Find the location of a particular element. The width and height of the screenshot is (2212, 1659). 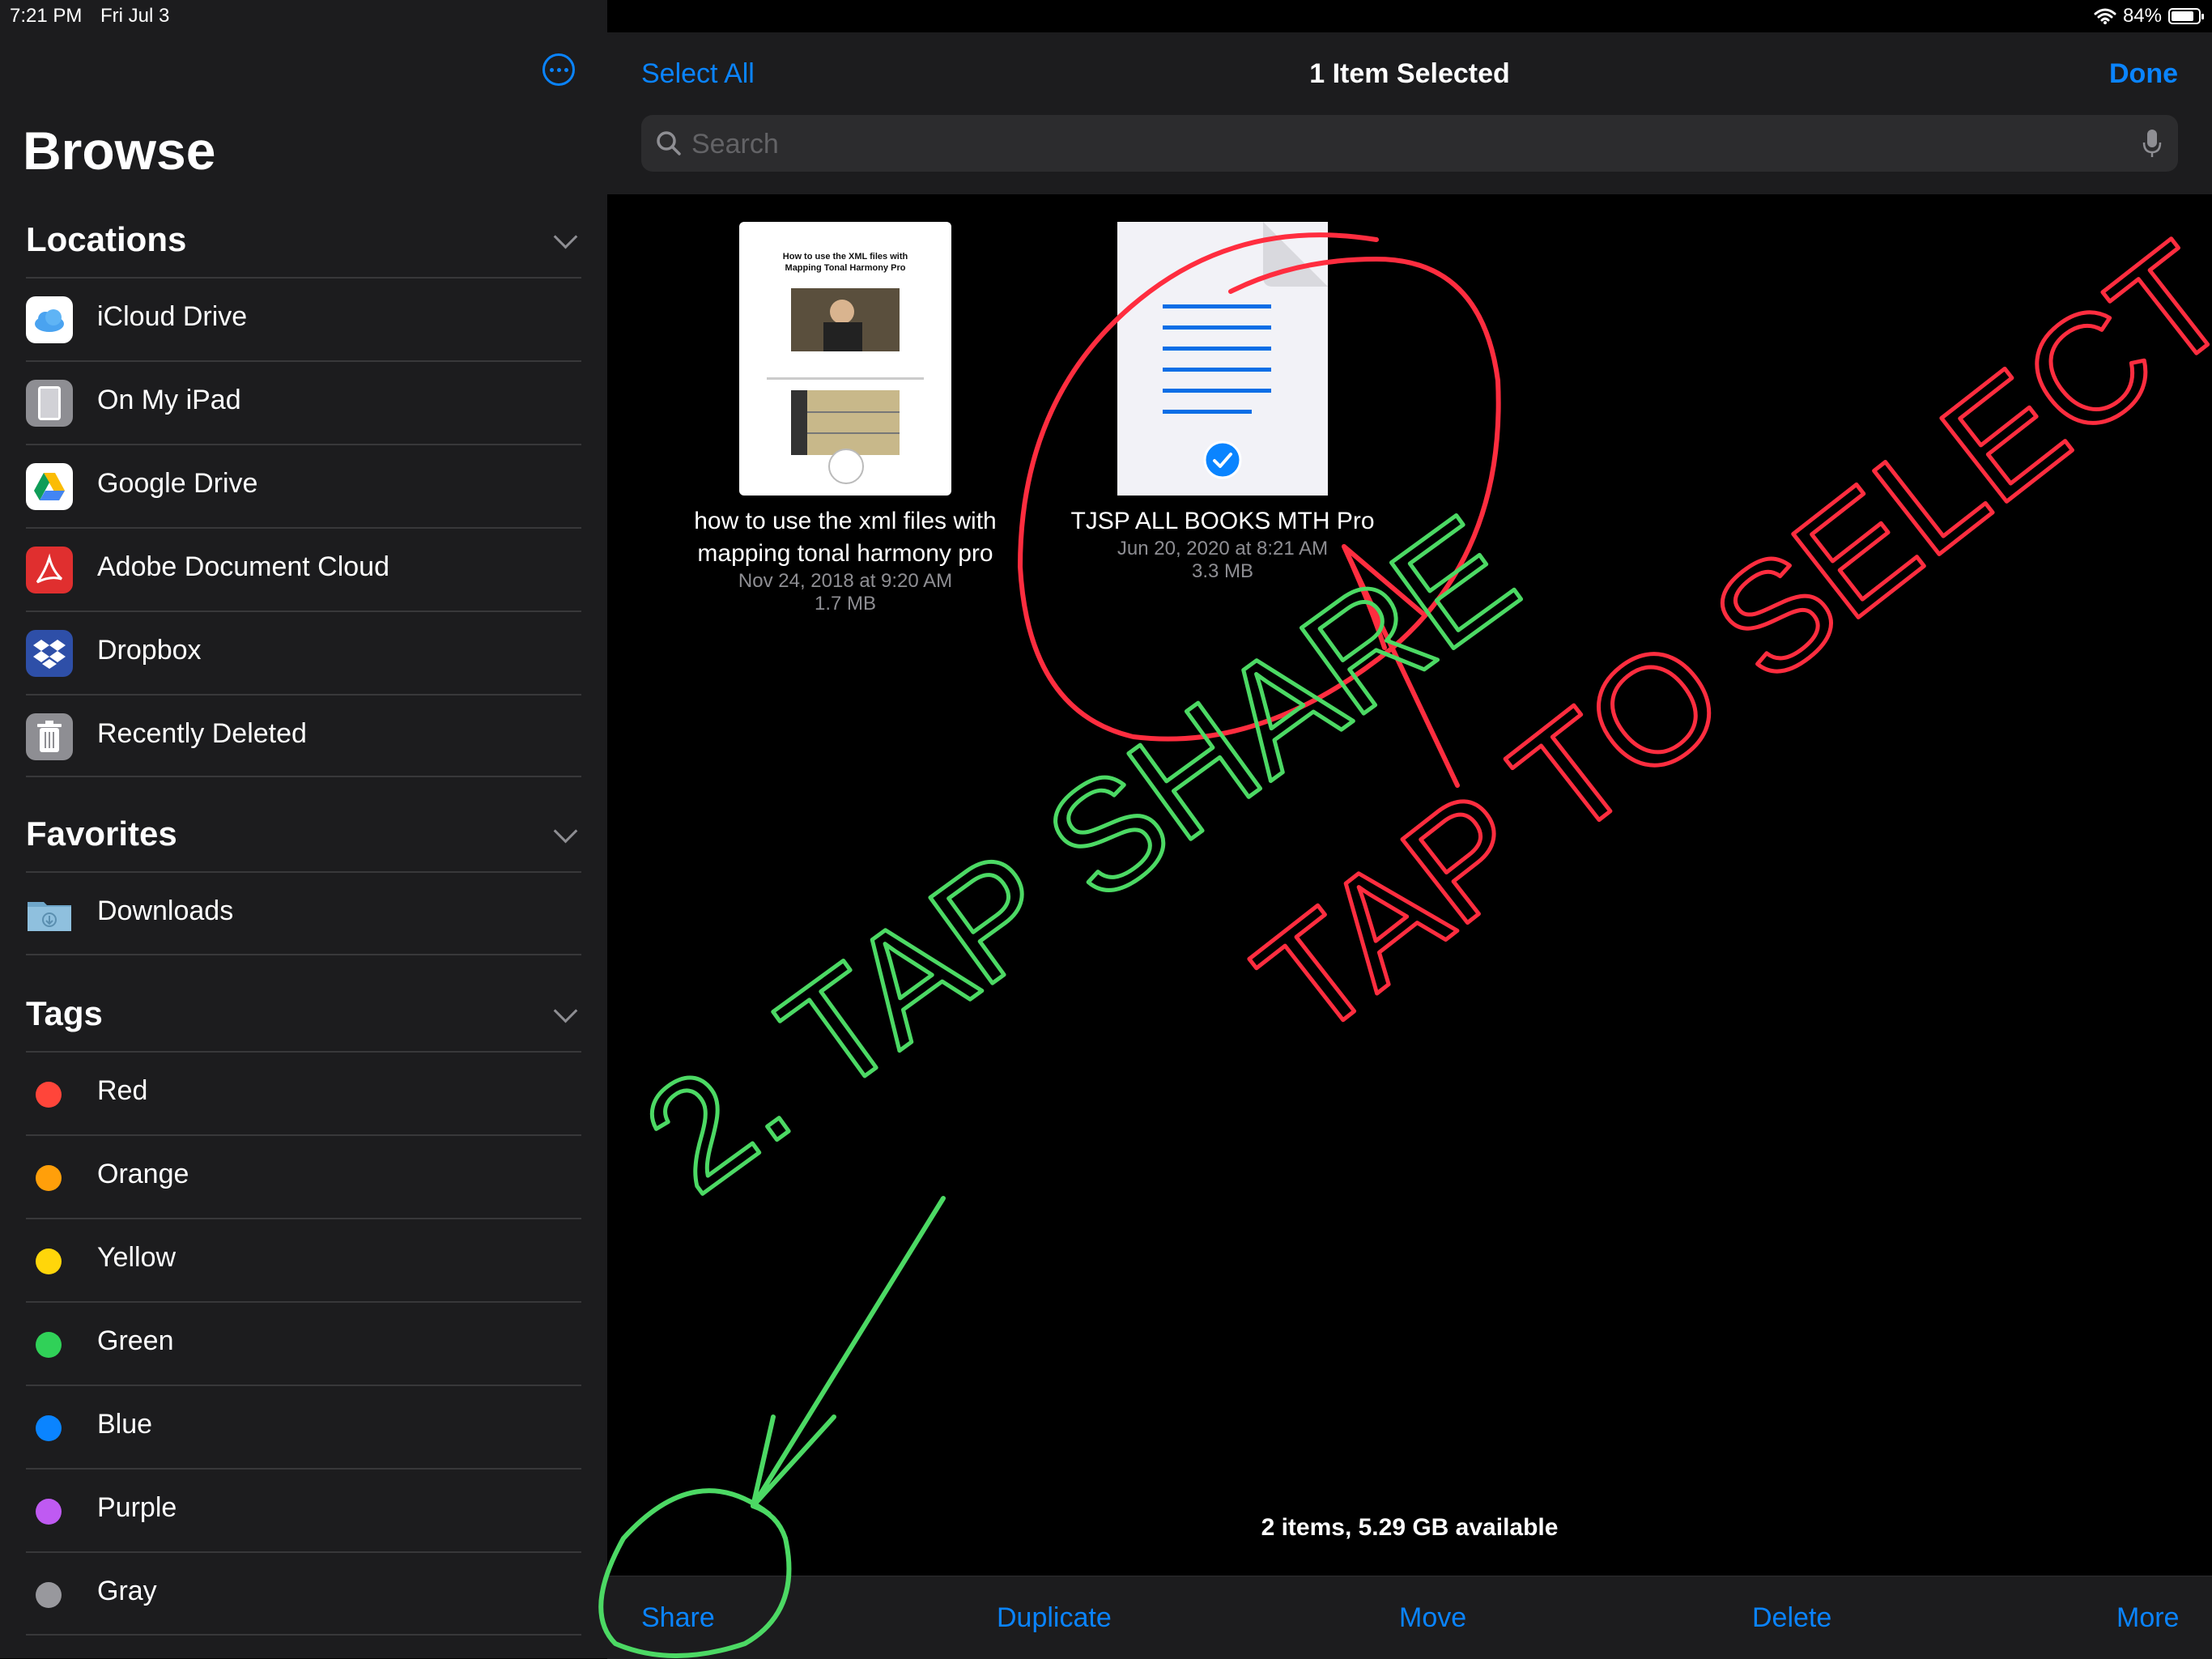

sidebar-item-adobe-document-cloud: Adobe Document Cloud is located at coordinates (303, 569).